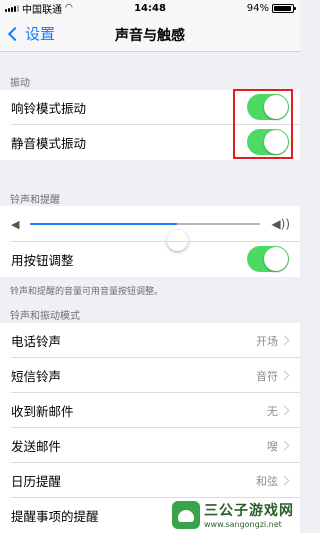  Describe the element at coordinates (150, 410) in the screenshot. I see `row-new-mail: 收到新邮件 无` at that location.